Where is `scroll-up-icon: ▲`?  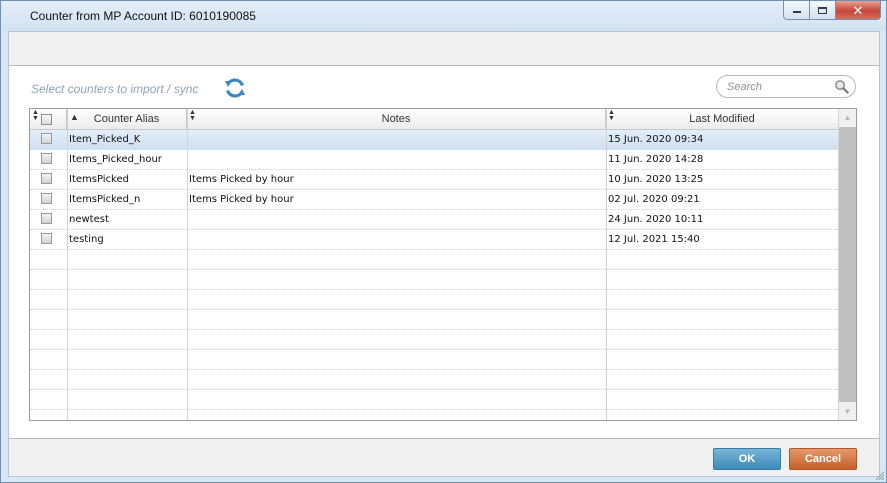
scroll-up-icon: ▲ is located at coordinates (847, 117).